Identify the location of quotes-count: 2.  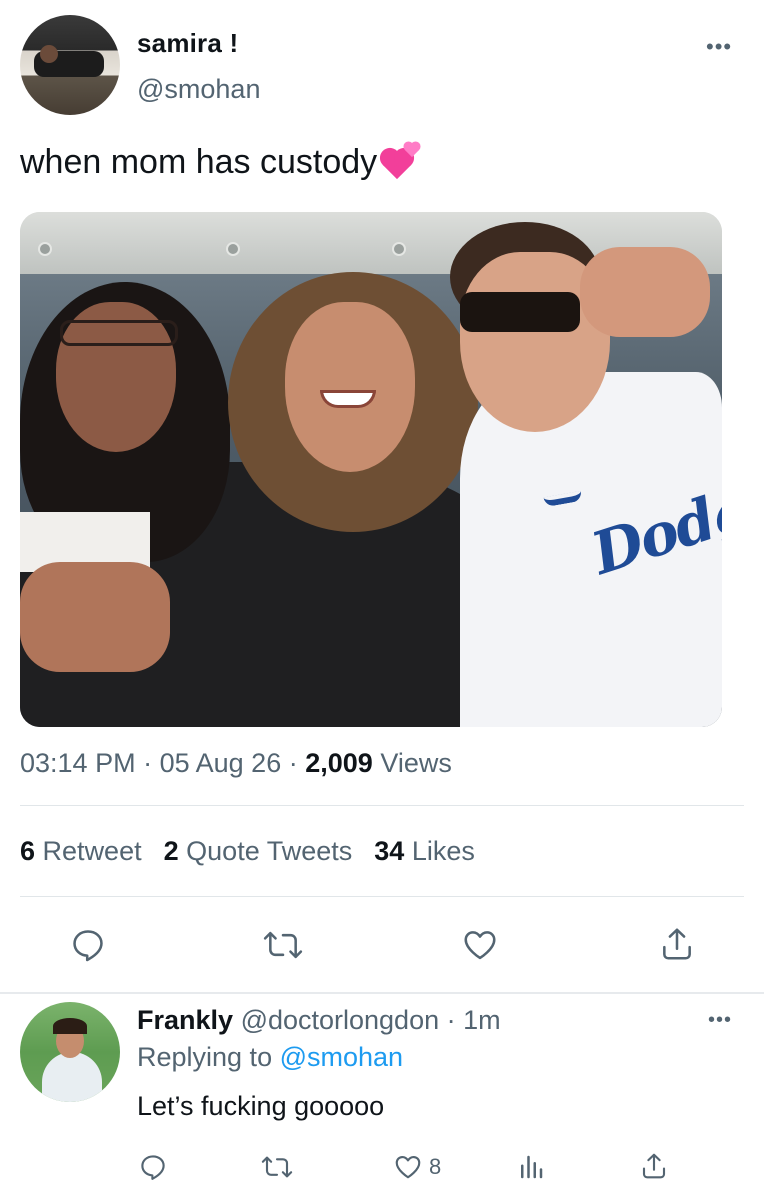
(171, 851).